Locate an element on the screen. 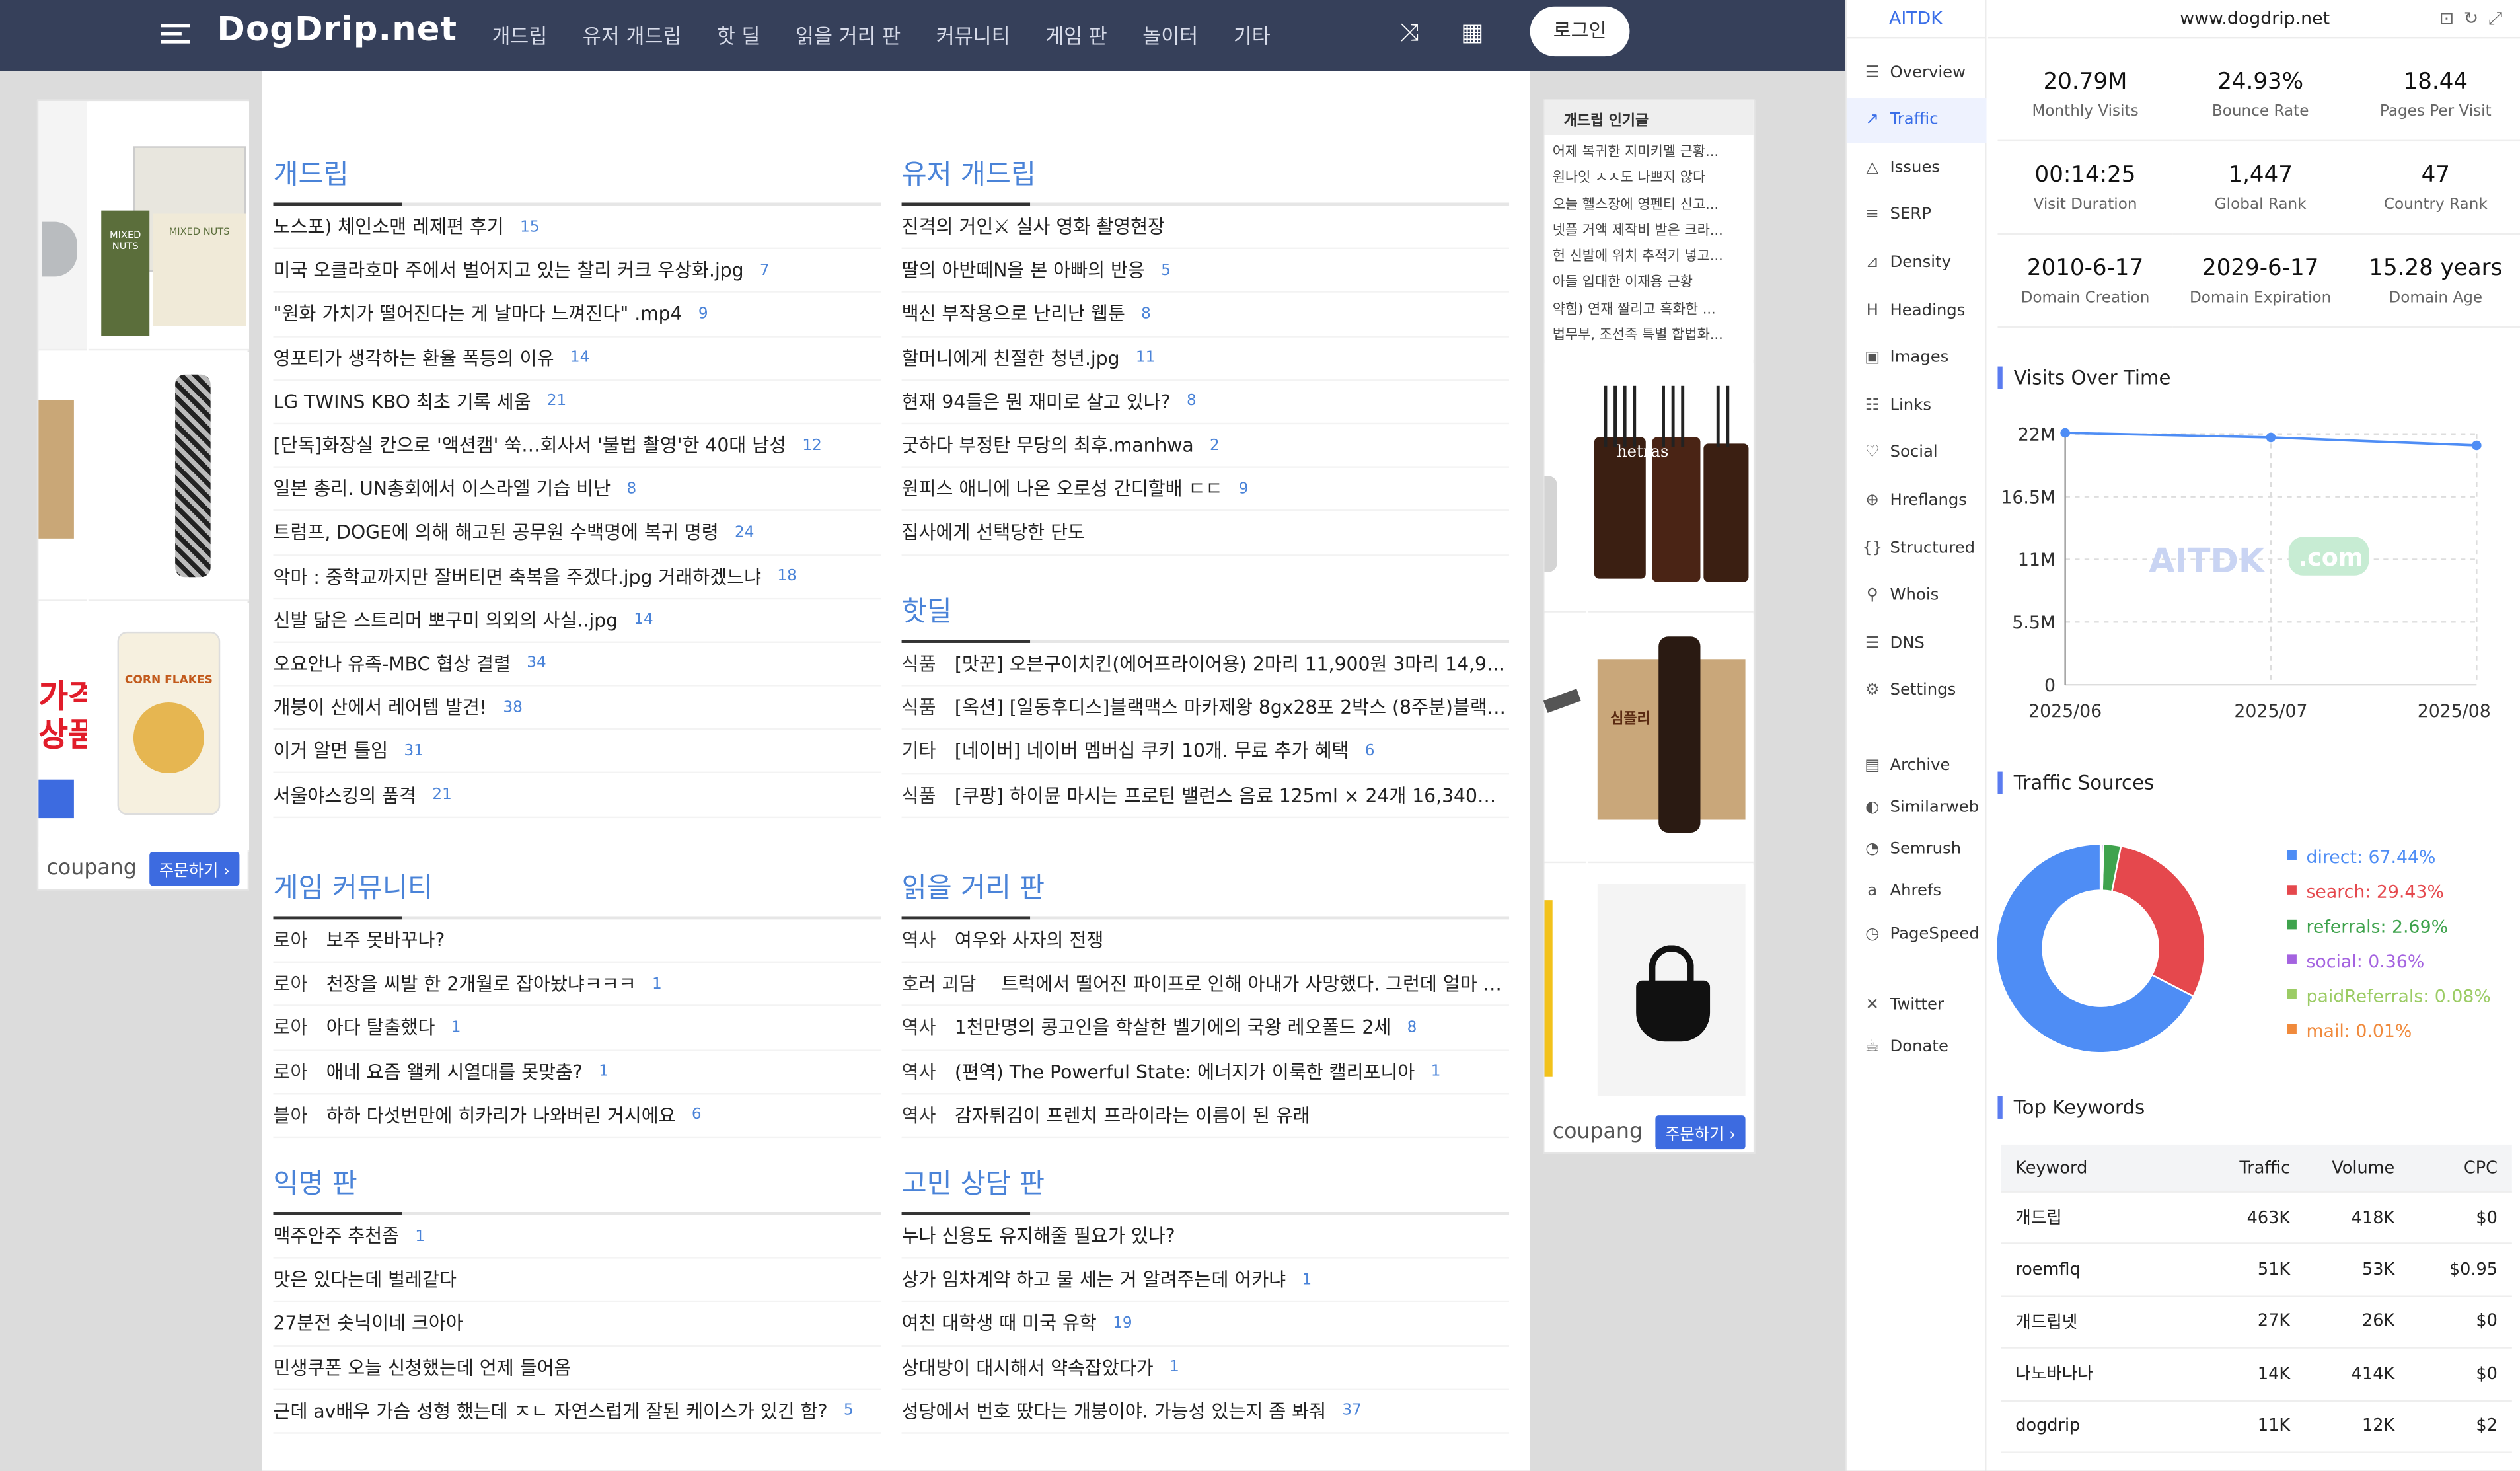 The height and width of the screenshot is (1471, 2520). post-row: 여친 대학생 때 미국 유학 19 is located at coordinates (1205, 1324).